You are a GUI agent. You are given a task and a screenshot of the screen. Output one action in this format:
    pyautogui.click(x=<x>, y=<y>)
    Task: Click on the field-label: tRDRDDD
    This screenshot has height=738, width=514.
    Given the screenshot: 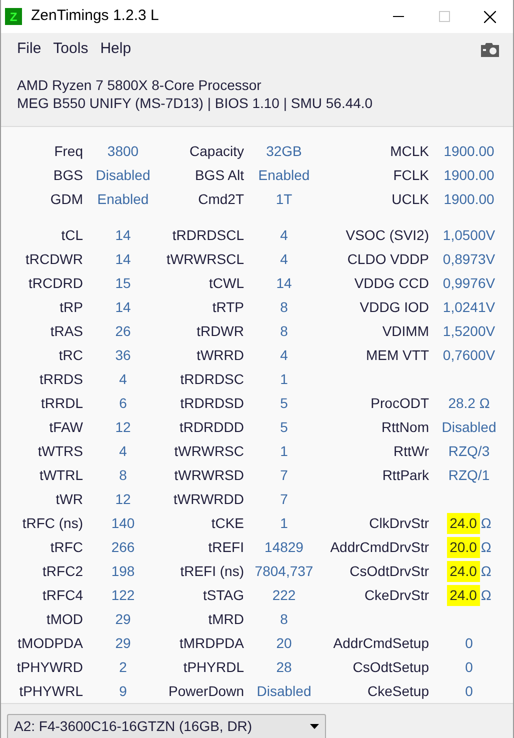 What is the action you would take?
    pyautogui.click(x=211, y=427)
    